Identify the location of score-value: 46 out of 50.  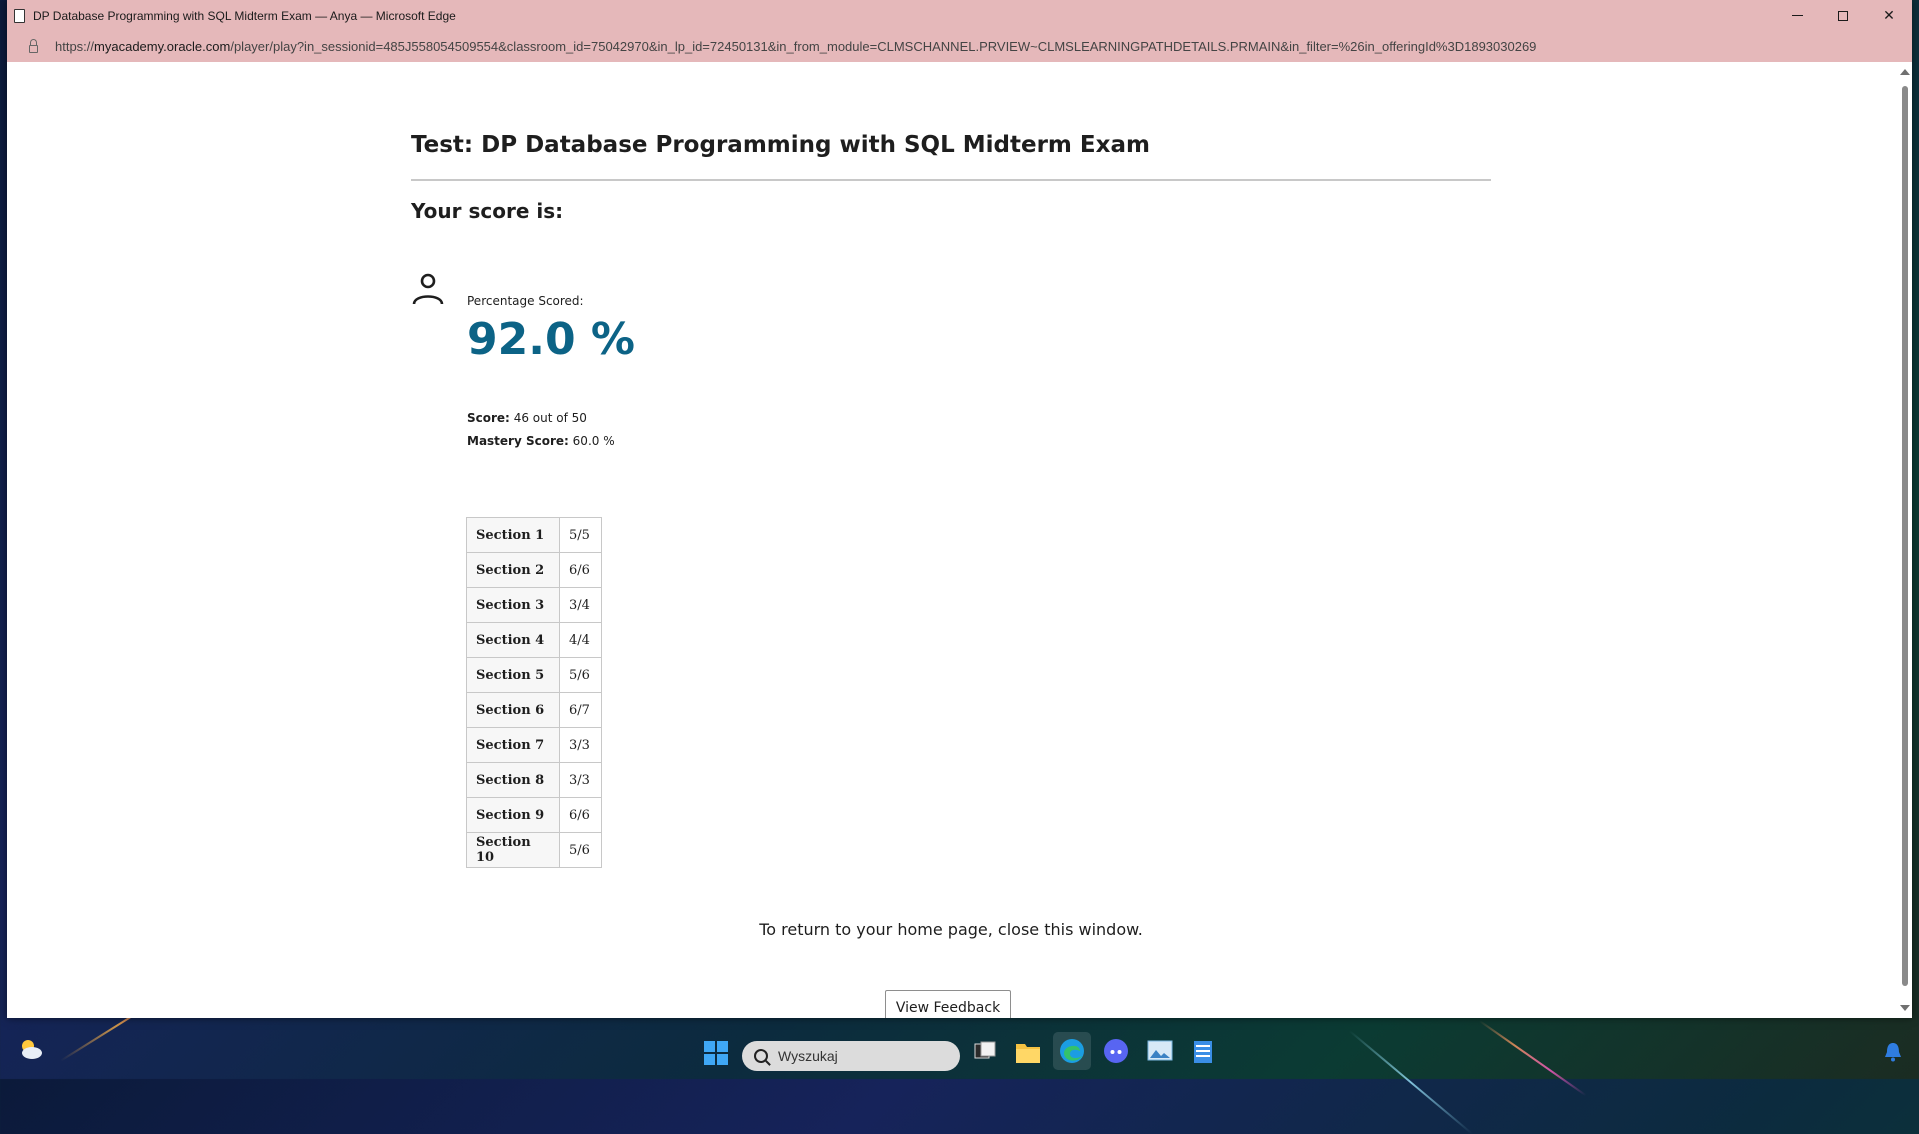
(550, 418).